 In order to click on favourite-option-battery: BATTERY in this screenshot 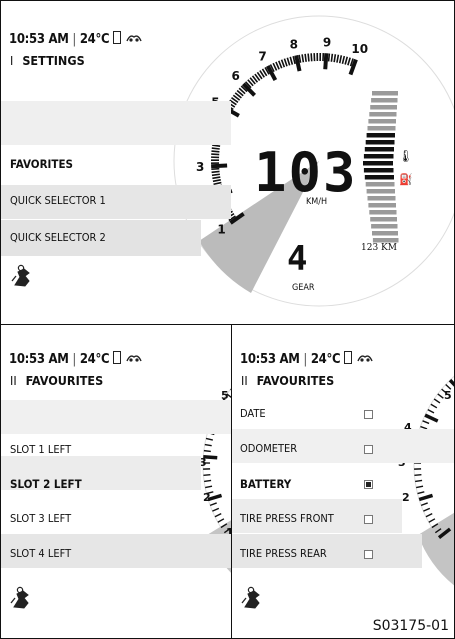, I will do `click(265, 484)`.